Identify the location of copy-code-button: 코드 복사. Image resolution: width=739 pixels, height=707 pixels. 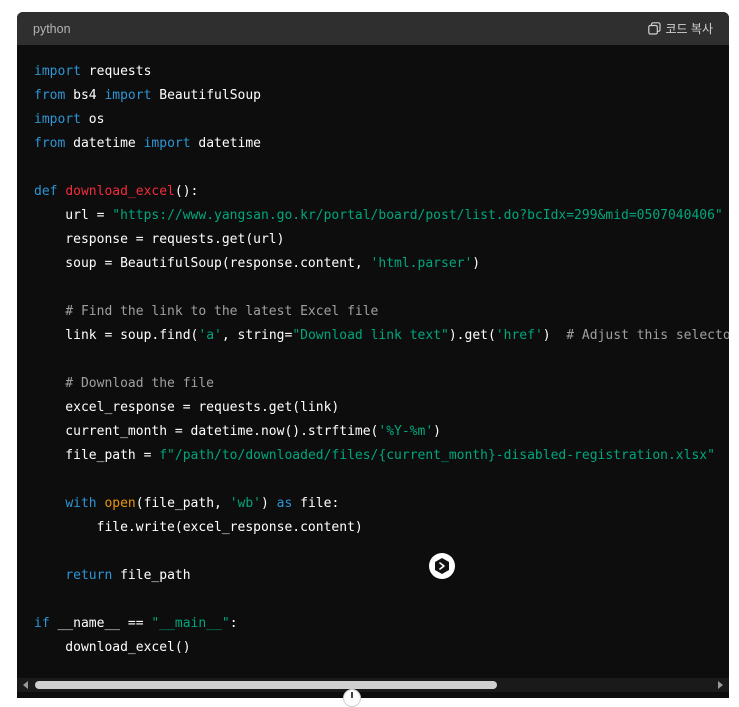
(680, 28).